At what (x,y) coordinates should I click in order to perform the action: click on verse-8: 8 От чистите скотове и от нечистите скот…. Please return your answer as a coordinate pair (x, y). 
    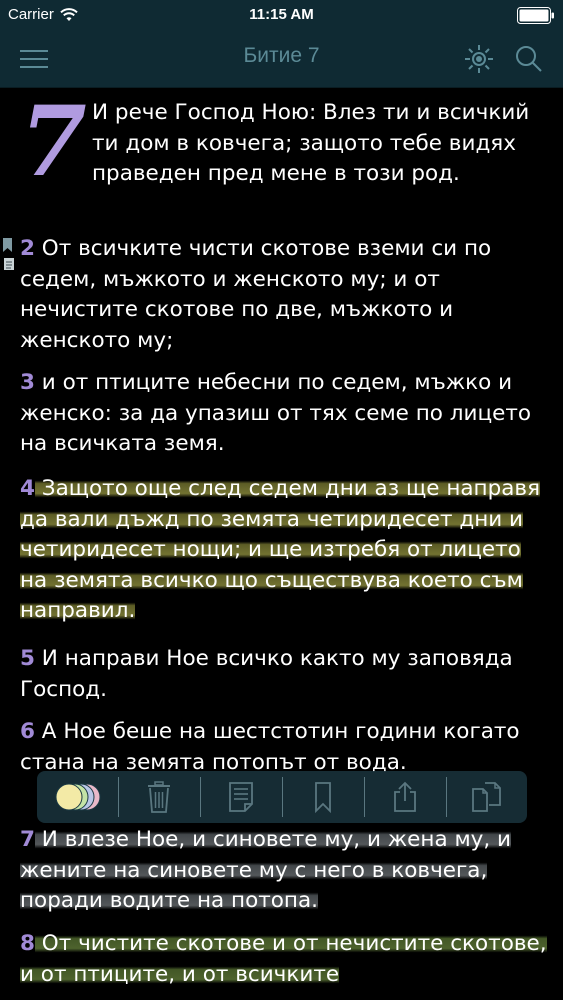
    Looking at the image, I should click on (285, 959).